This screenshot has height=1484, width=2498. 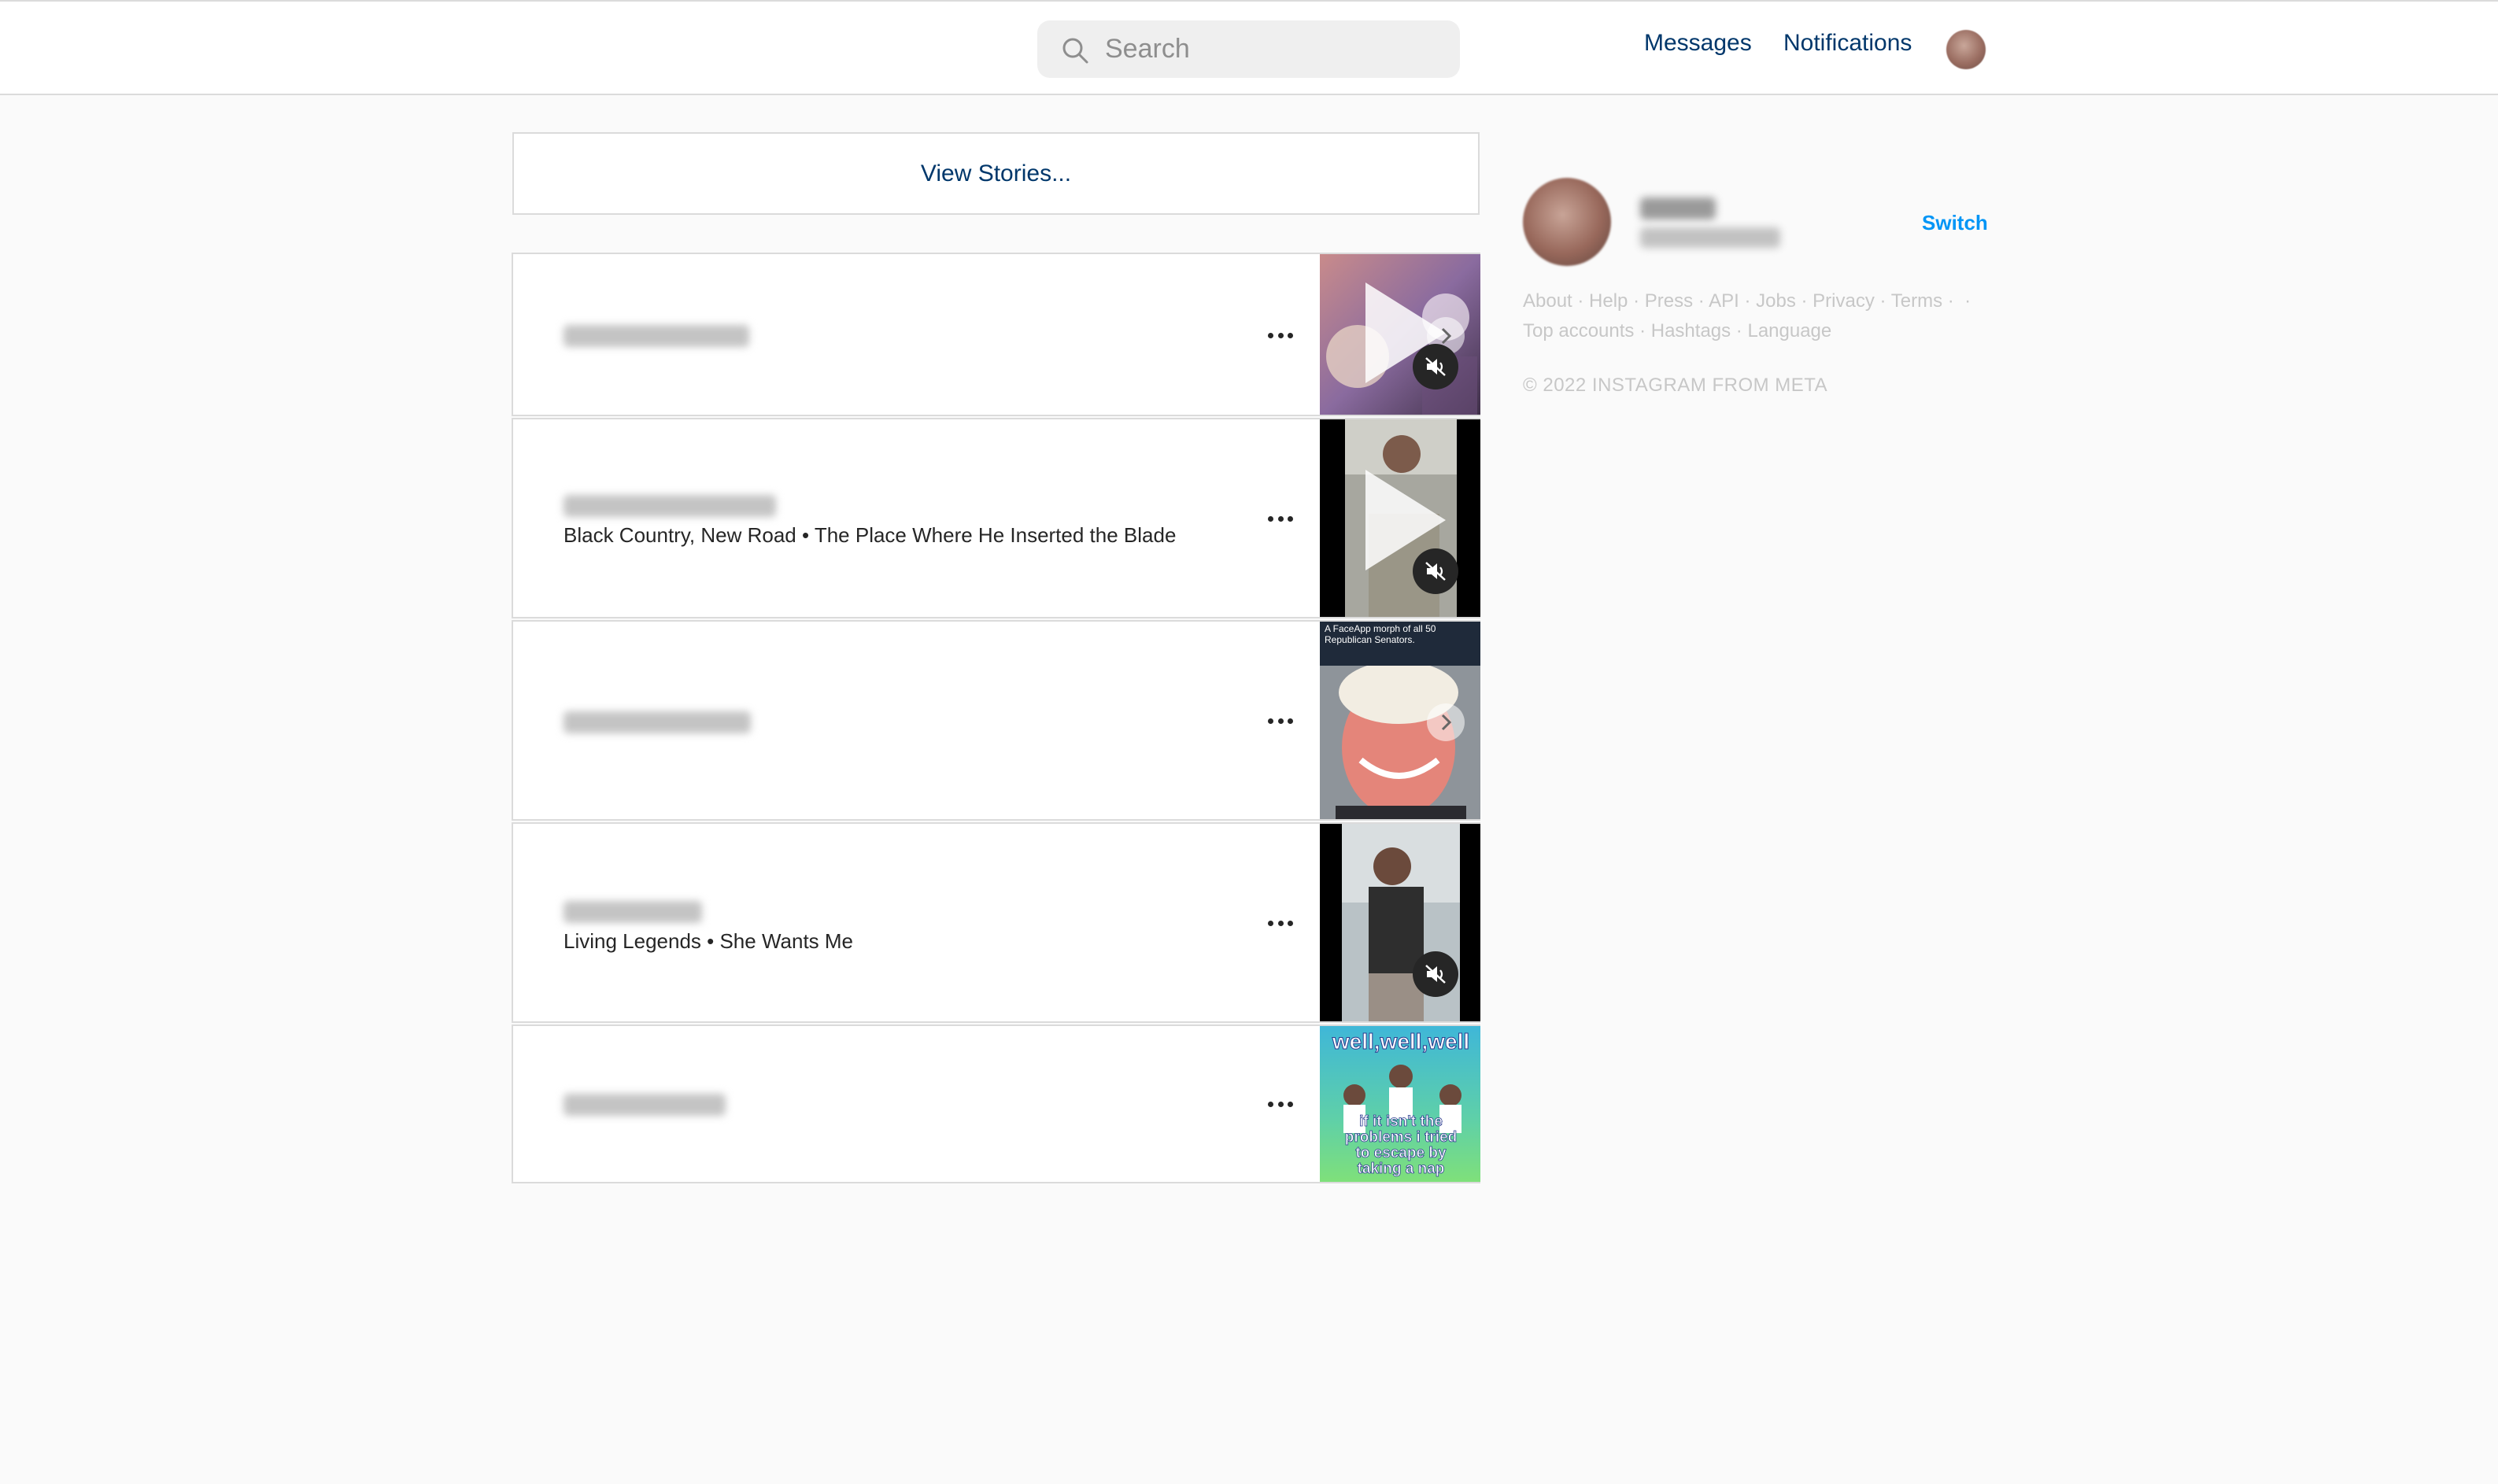 What do you see at coordinates (996, 334) in the screenshot?
I see `feed-post` at bounding box center [996, 334].